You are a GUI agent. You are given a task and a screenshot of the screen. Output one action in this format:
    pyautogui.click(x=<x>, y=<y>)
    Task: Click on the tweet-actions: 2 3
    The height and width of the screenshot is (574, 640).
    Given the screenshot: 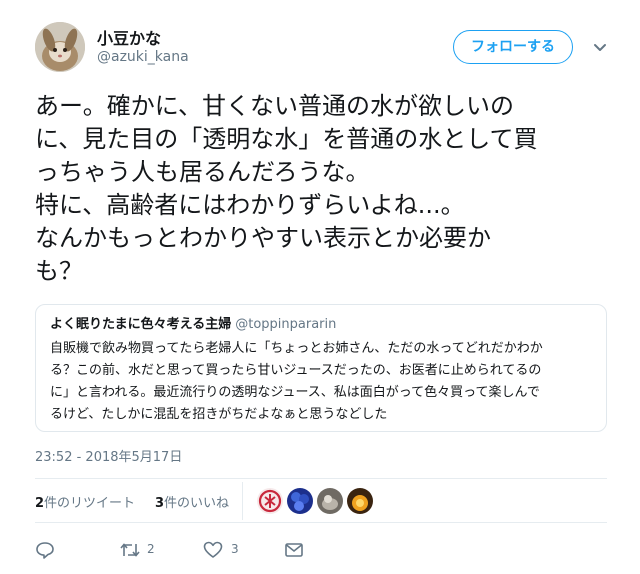 What is the action you would take?
    pyautogui.click(x=321, y=551)
    